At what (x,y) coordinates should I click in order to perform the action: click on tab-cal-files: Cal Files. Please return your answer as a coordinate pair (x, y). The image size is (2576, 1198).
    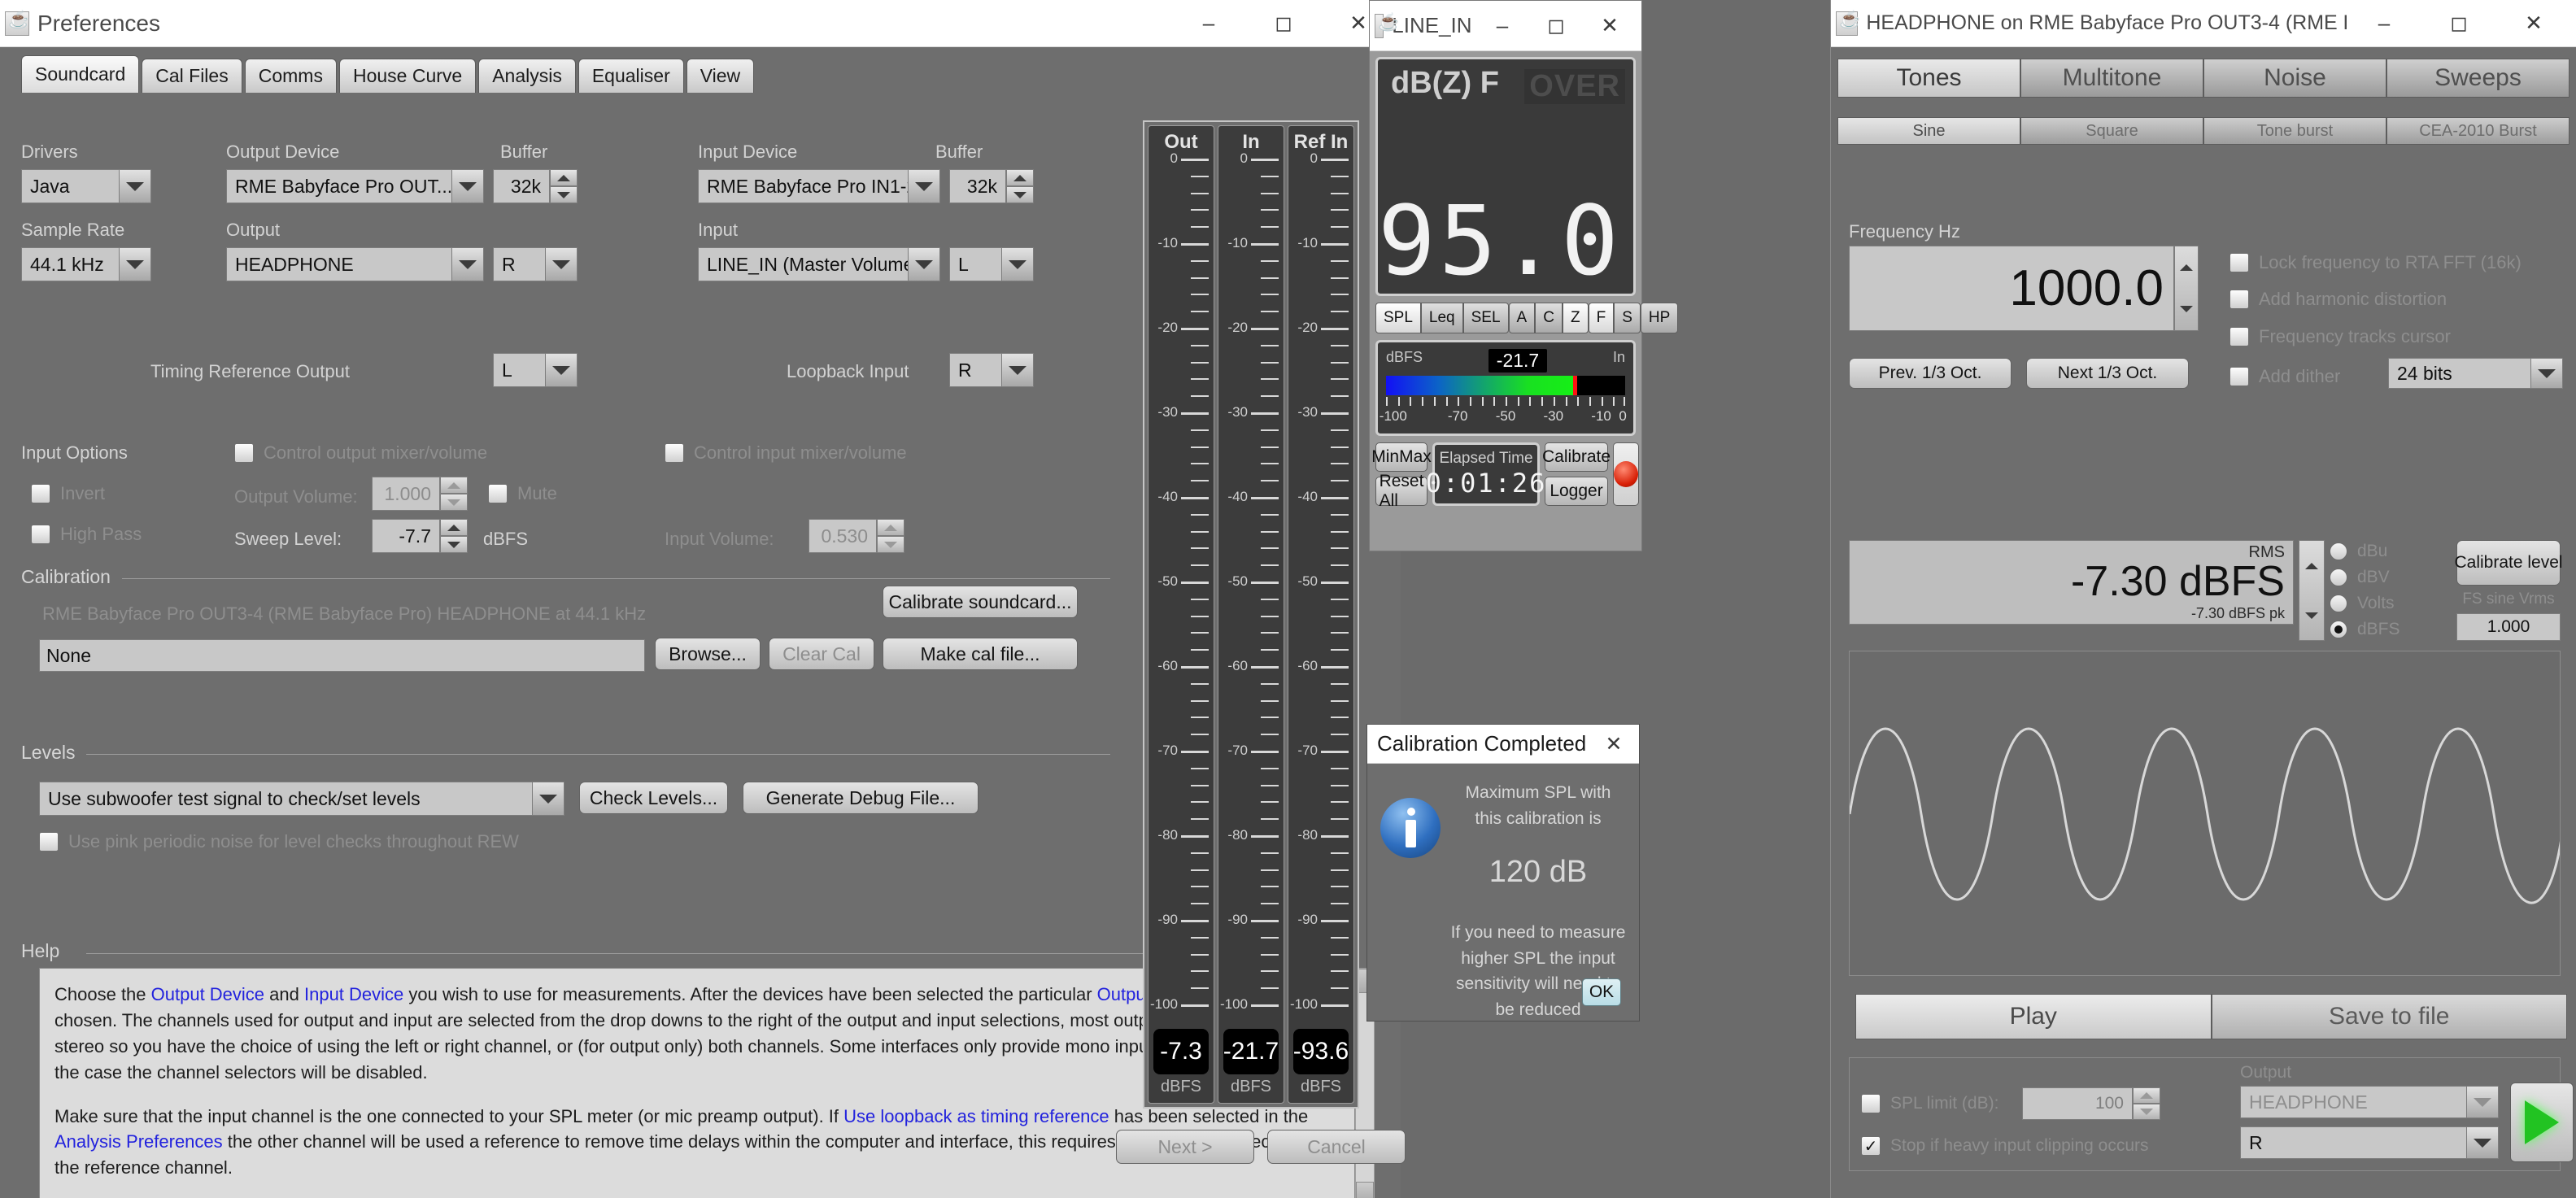
    Looking at the image, I should click on (192, 76).